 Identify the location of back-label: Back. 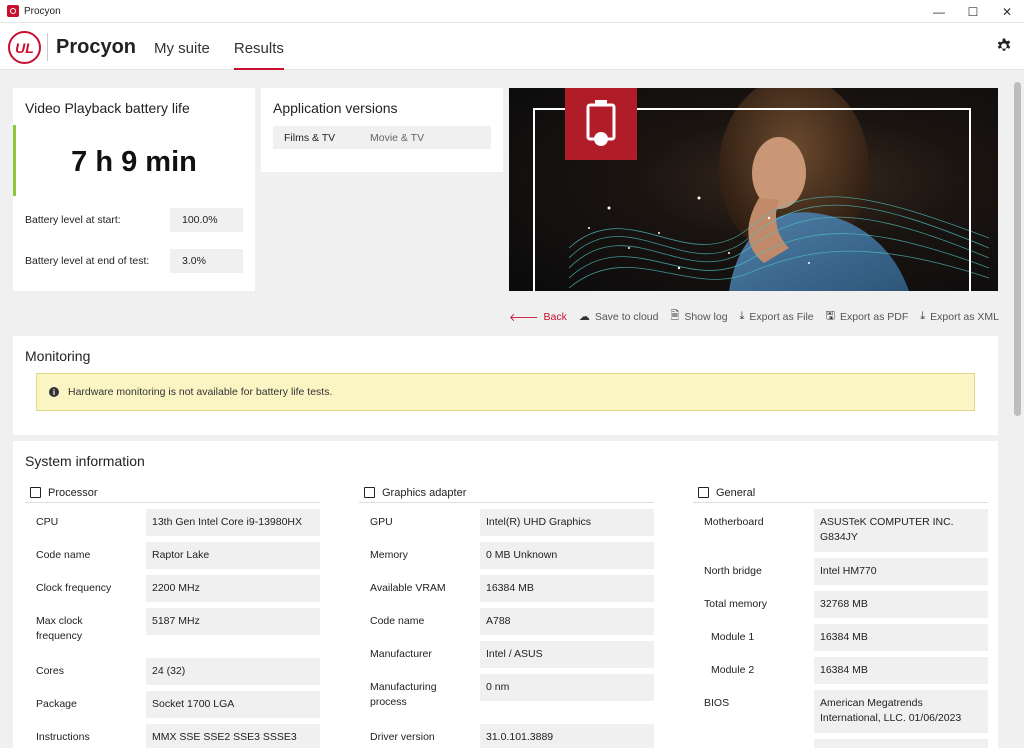
(555, 316).